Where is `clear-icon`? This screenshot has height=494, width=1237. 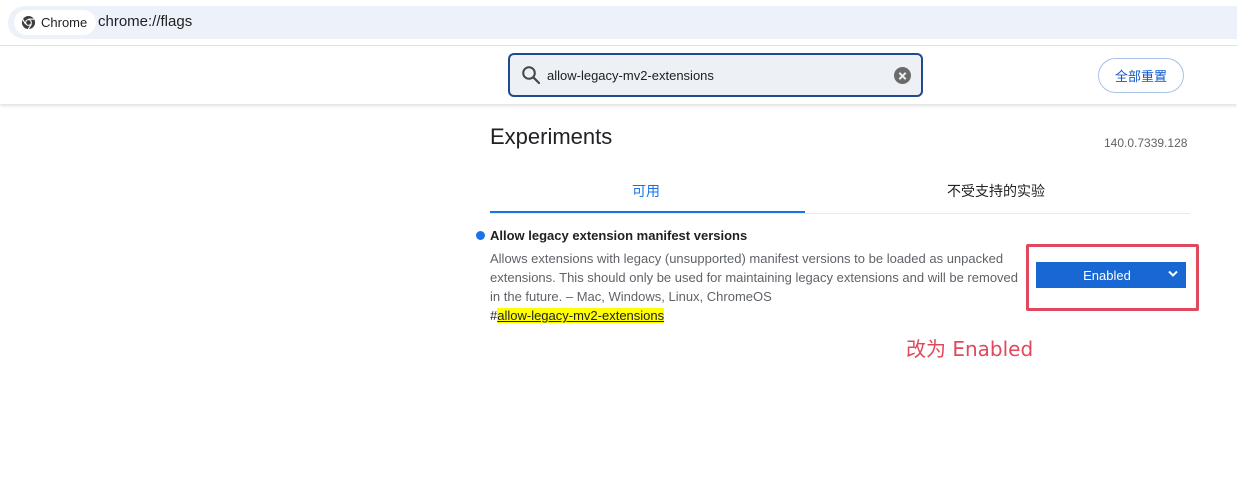
clear-icon is located at coordinates (902, 75).